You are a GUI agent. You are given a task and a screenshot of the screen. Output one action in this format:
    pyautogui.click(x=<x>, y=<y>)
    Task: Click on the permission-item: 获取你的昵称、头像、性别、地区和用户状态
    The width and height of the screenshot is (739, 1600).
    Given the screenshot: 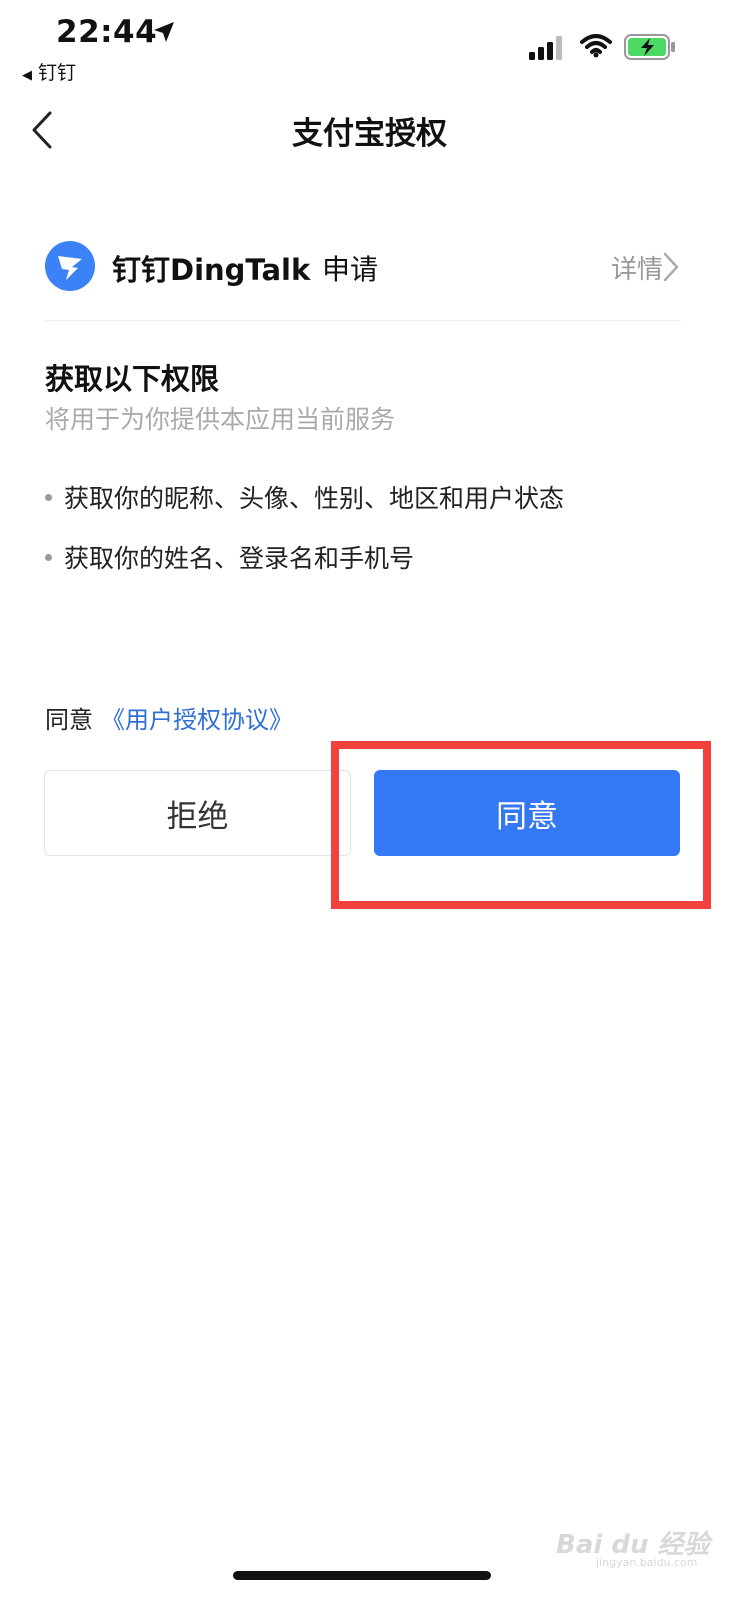 What is the action you would take?
    pyautogui.click(x=304, y=497)
    